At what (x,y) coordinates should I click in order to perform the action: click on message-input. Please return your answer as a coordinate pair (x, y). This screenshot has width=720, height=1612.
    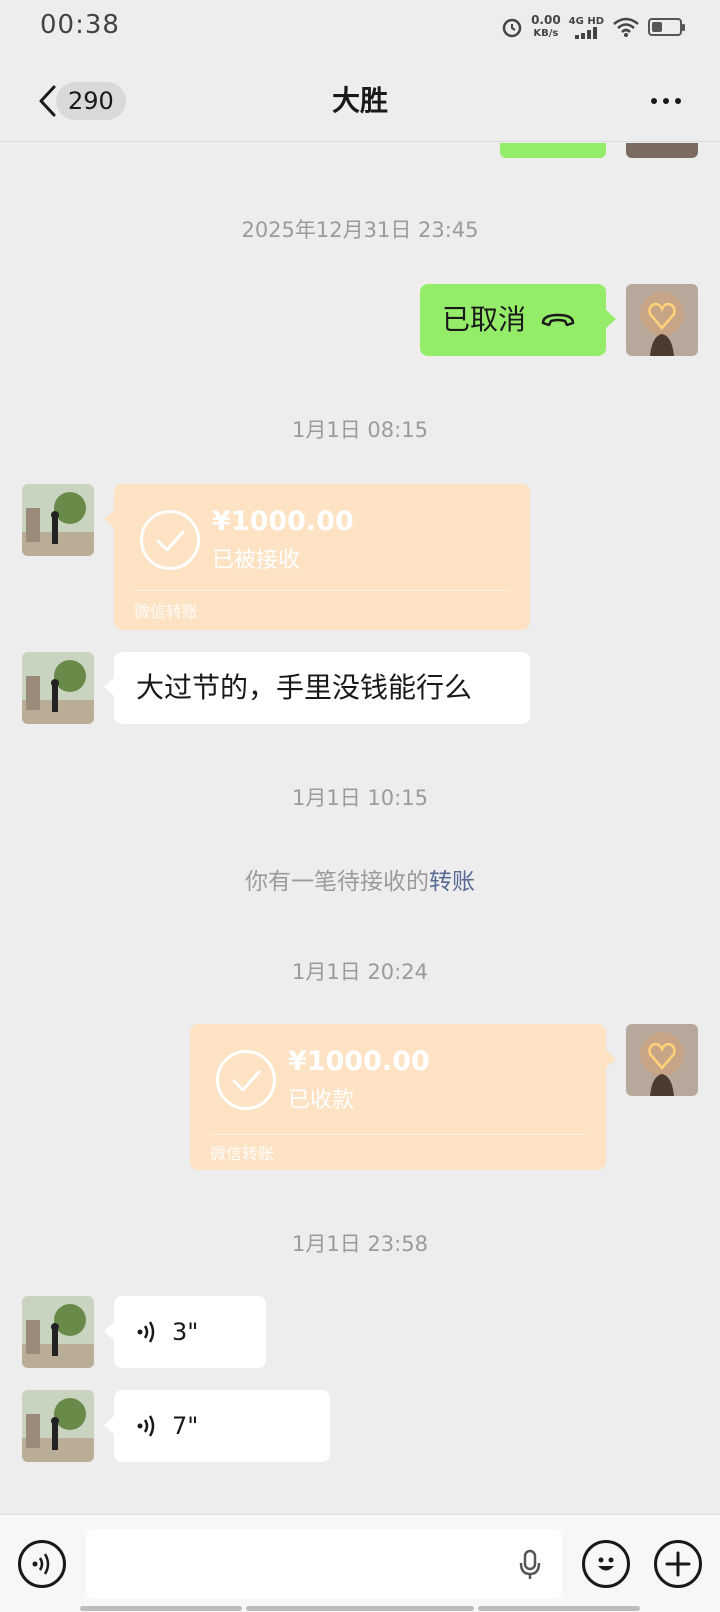
    Looking at the image, I should click on (324, 1564).